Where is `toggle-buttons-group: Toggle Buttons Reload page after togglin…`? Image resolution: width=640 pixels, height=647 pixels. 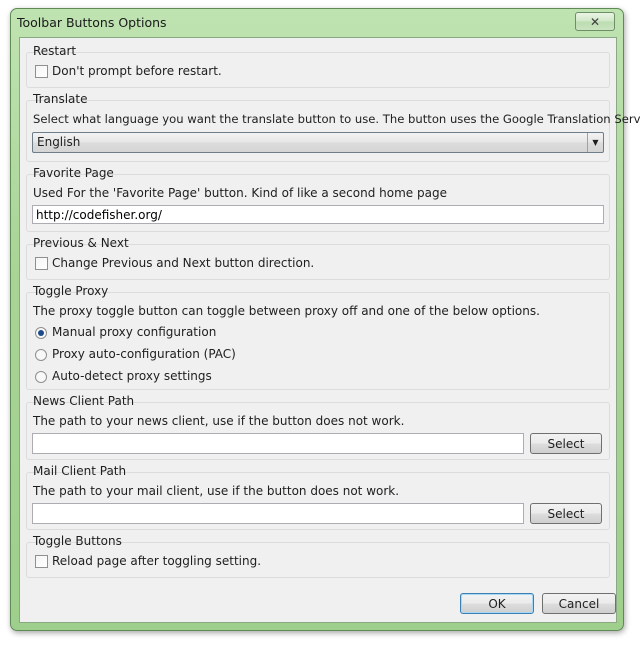 toggle-buttons-group: Toggle Buttons Reload page after togglin… is located at coordinates (318, 556).